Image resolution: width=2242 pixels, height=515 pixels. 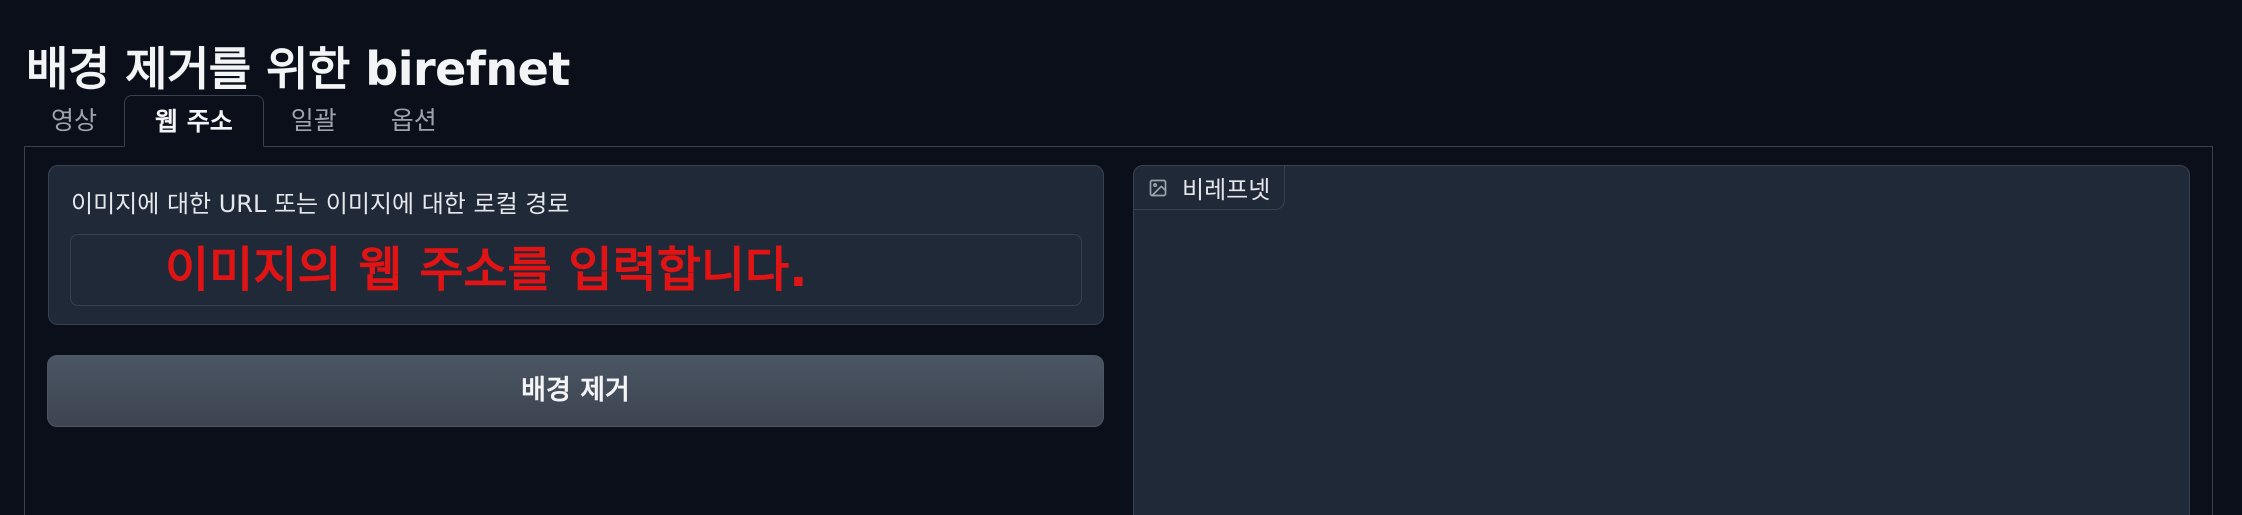 I want to click on tab-batch: 일괄, so click(x=314, y=121).